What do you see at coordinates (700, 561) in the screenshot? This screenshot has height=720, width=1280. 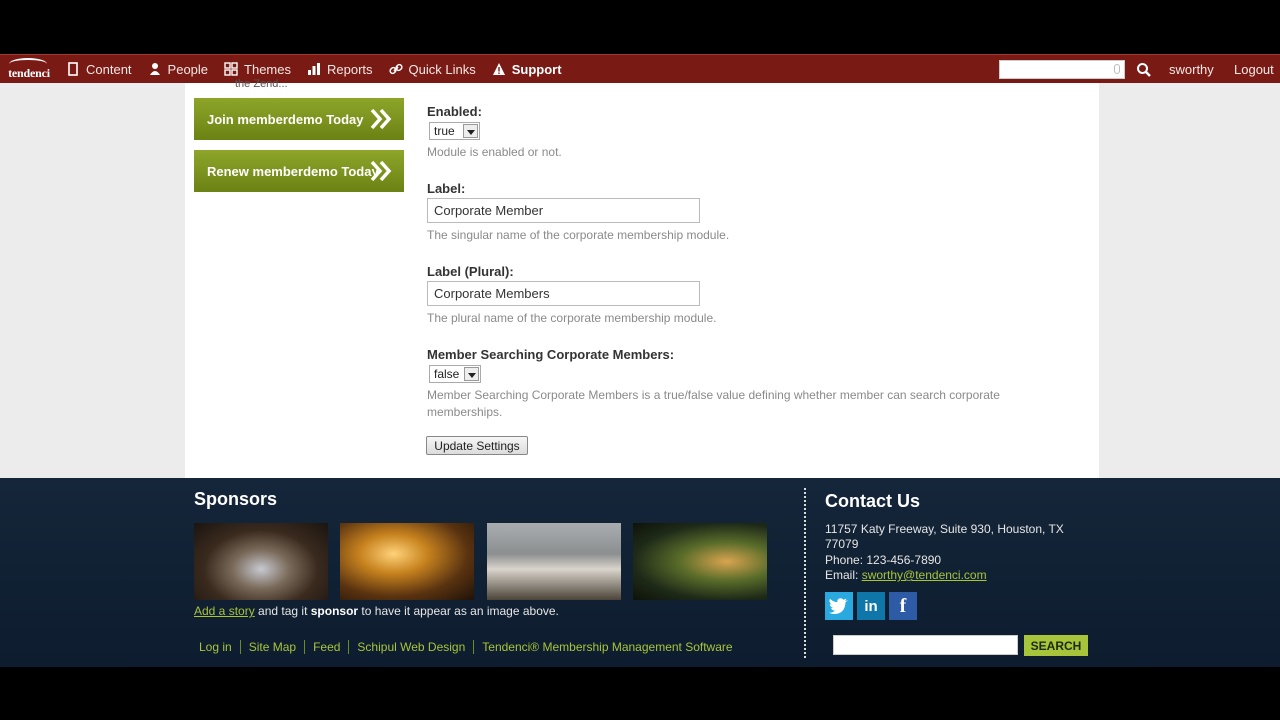 I see `sponsor-image-riverwalk` at bounding box center [700, 561].